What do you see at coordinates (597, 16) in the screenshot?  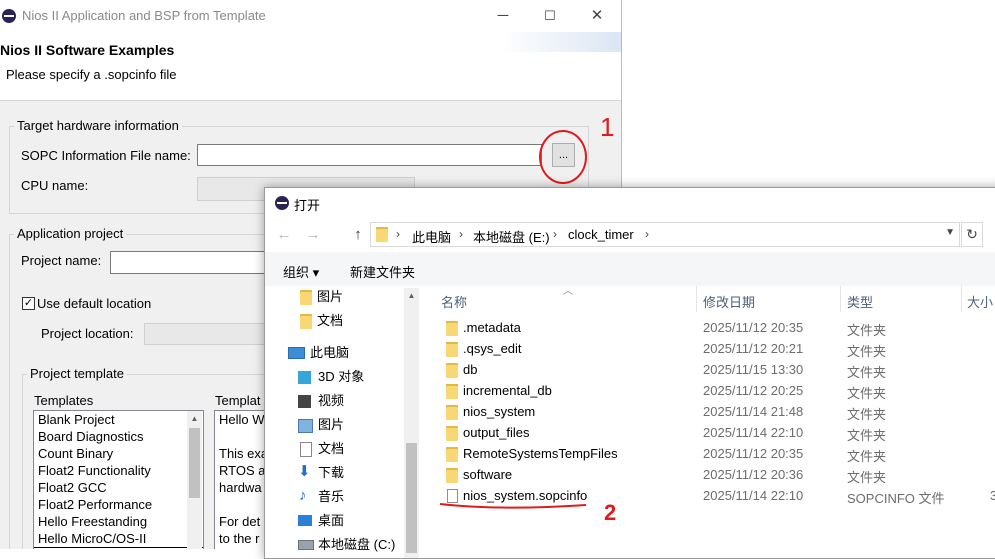 I see `close-button: ✕` at bounding box center [597, 16].